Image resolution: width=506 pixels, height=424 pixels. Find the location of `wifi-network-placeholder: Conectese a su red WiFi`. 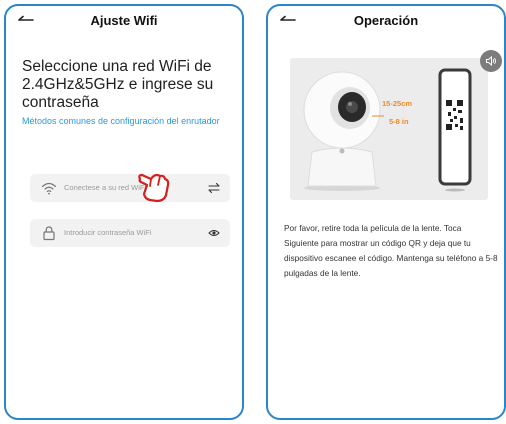

wifi-network-placeholder: Conectese a su red WiFi is located at coordinates (105, 187).